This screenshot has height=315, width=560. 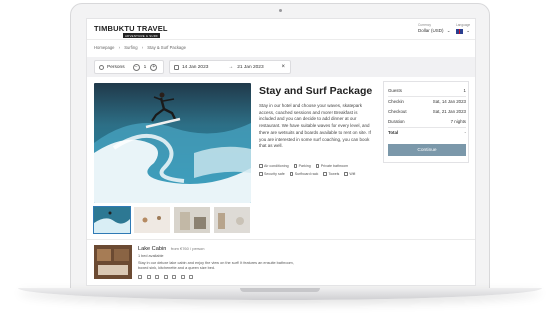 What do you see at coordinates (459, 31) in the screenshot?
I see `uk-flag-icon` at bounding box center [459, 31].